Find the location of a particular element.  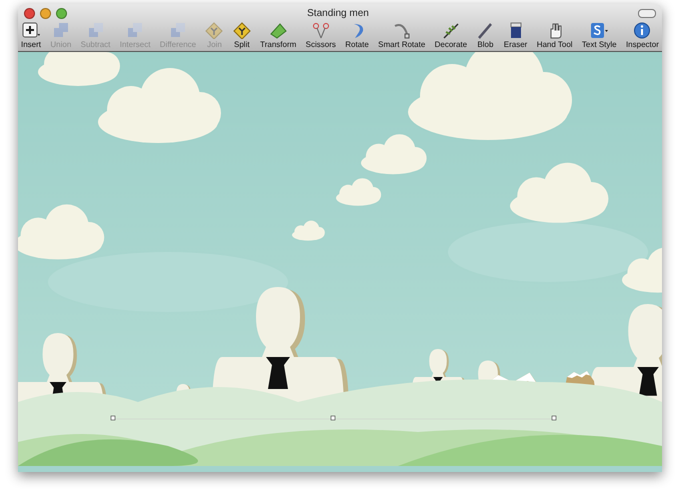

curve-icon is located at coordinates (401, 30).